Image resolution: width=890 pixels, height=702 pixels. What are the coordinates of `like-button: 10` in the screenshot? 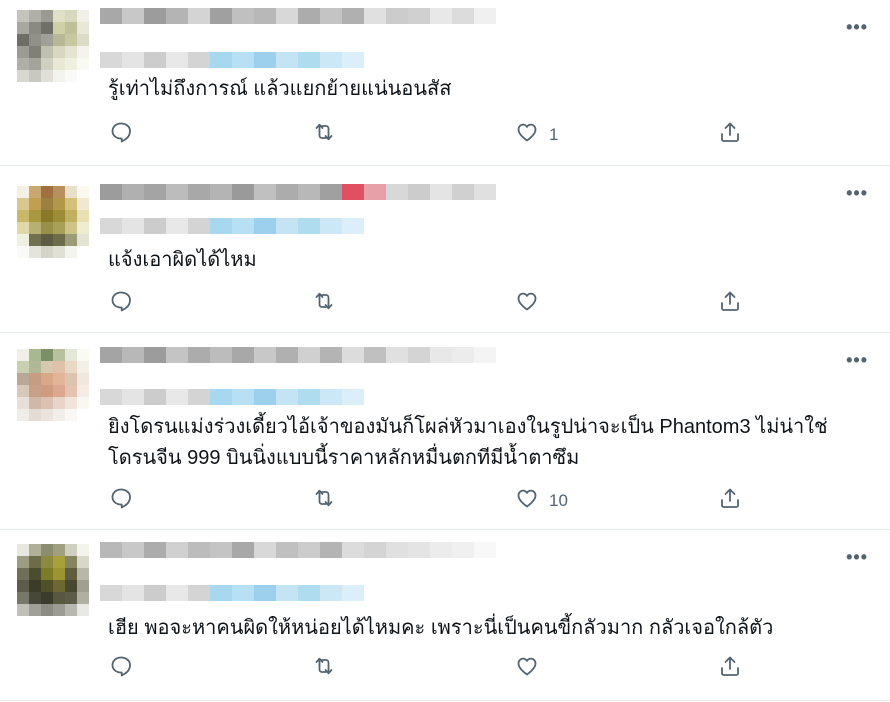 It's located at (541, 500).